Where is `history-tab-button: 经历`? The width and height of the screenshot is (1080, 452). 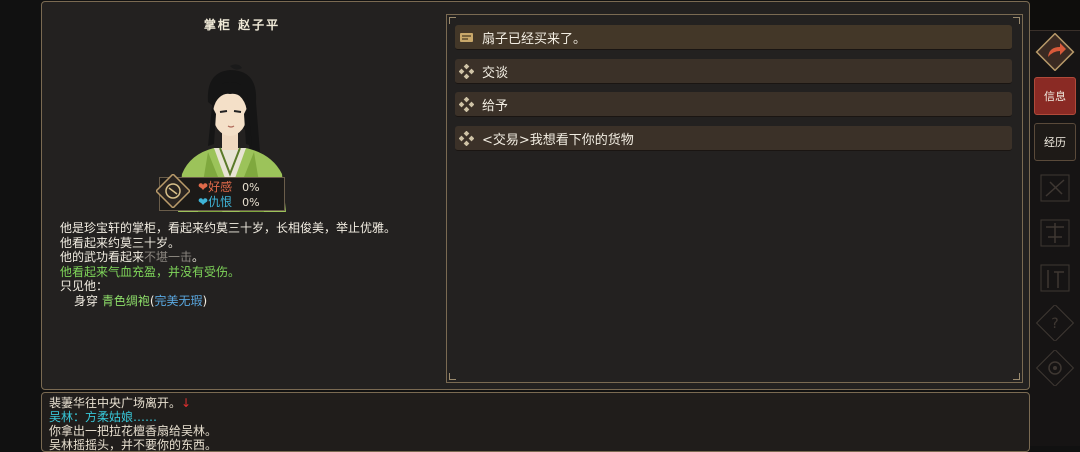
history-tab-button: 经历 is located at coordinates (1055, 142).